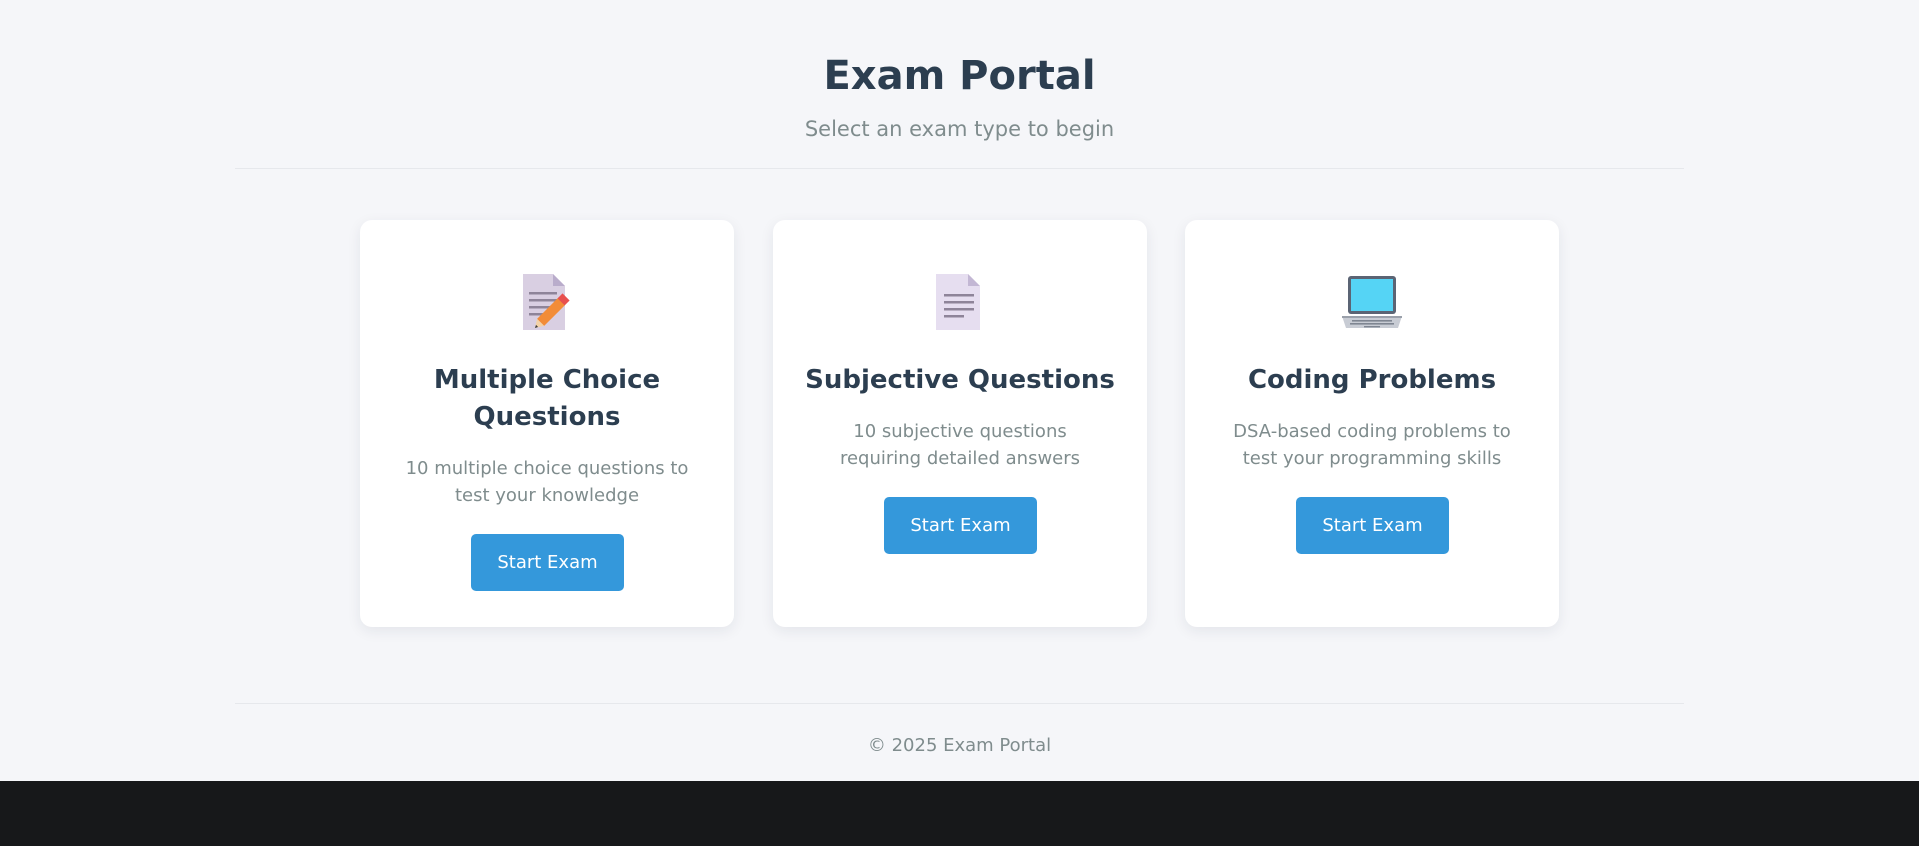  Describe the element at coordinates (1372, 302) in the screenshot. I see `laptop-icon` at that location.